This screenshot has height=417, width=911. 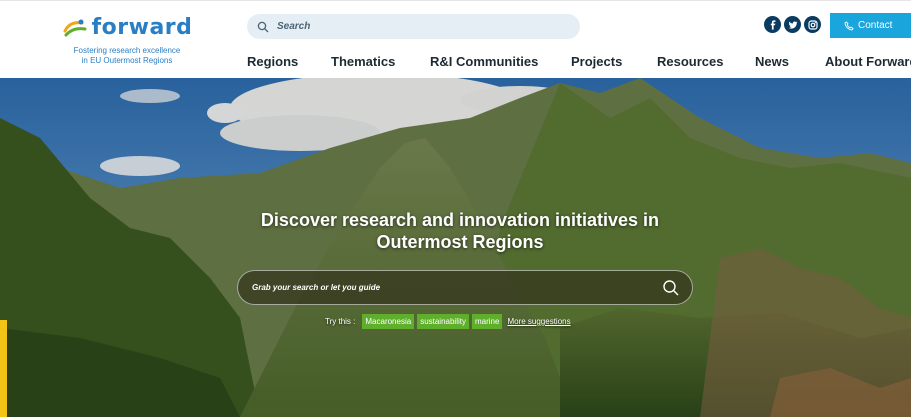 What do you see at coordinates (452, 287) in the screenshot?
I see `hero-search-input` at bounding box center [452, 287].